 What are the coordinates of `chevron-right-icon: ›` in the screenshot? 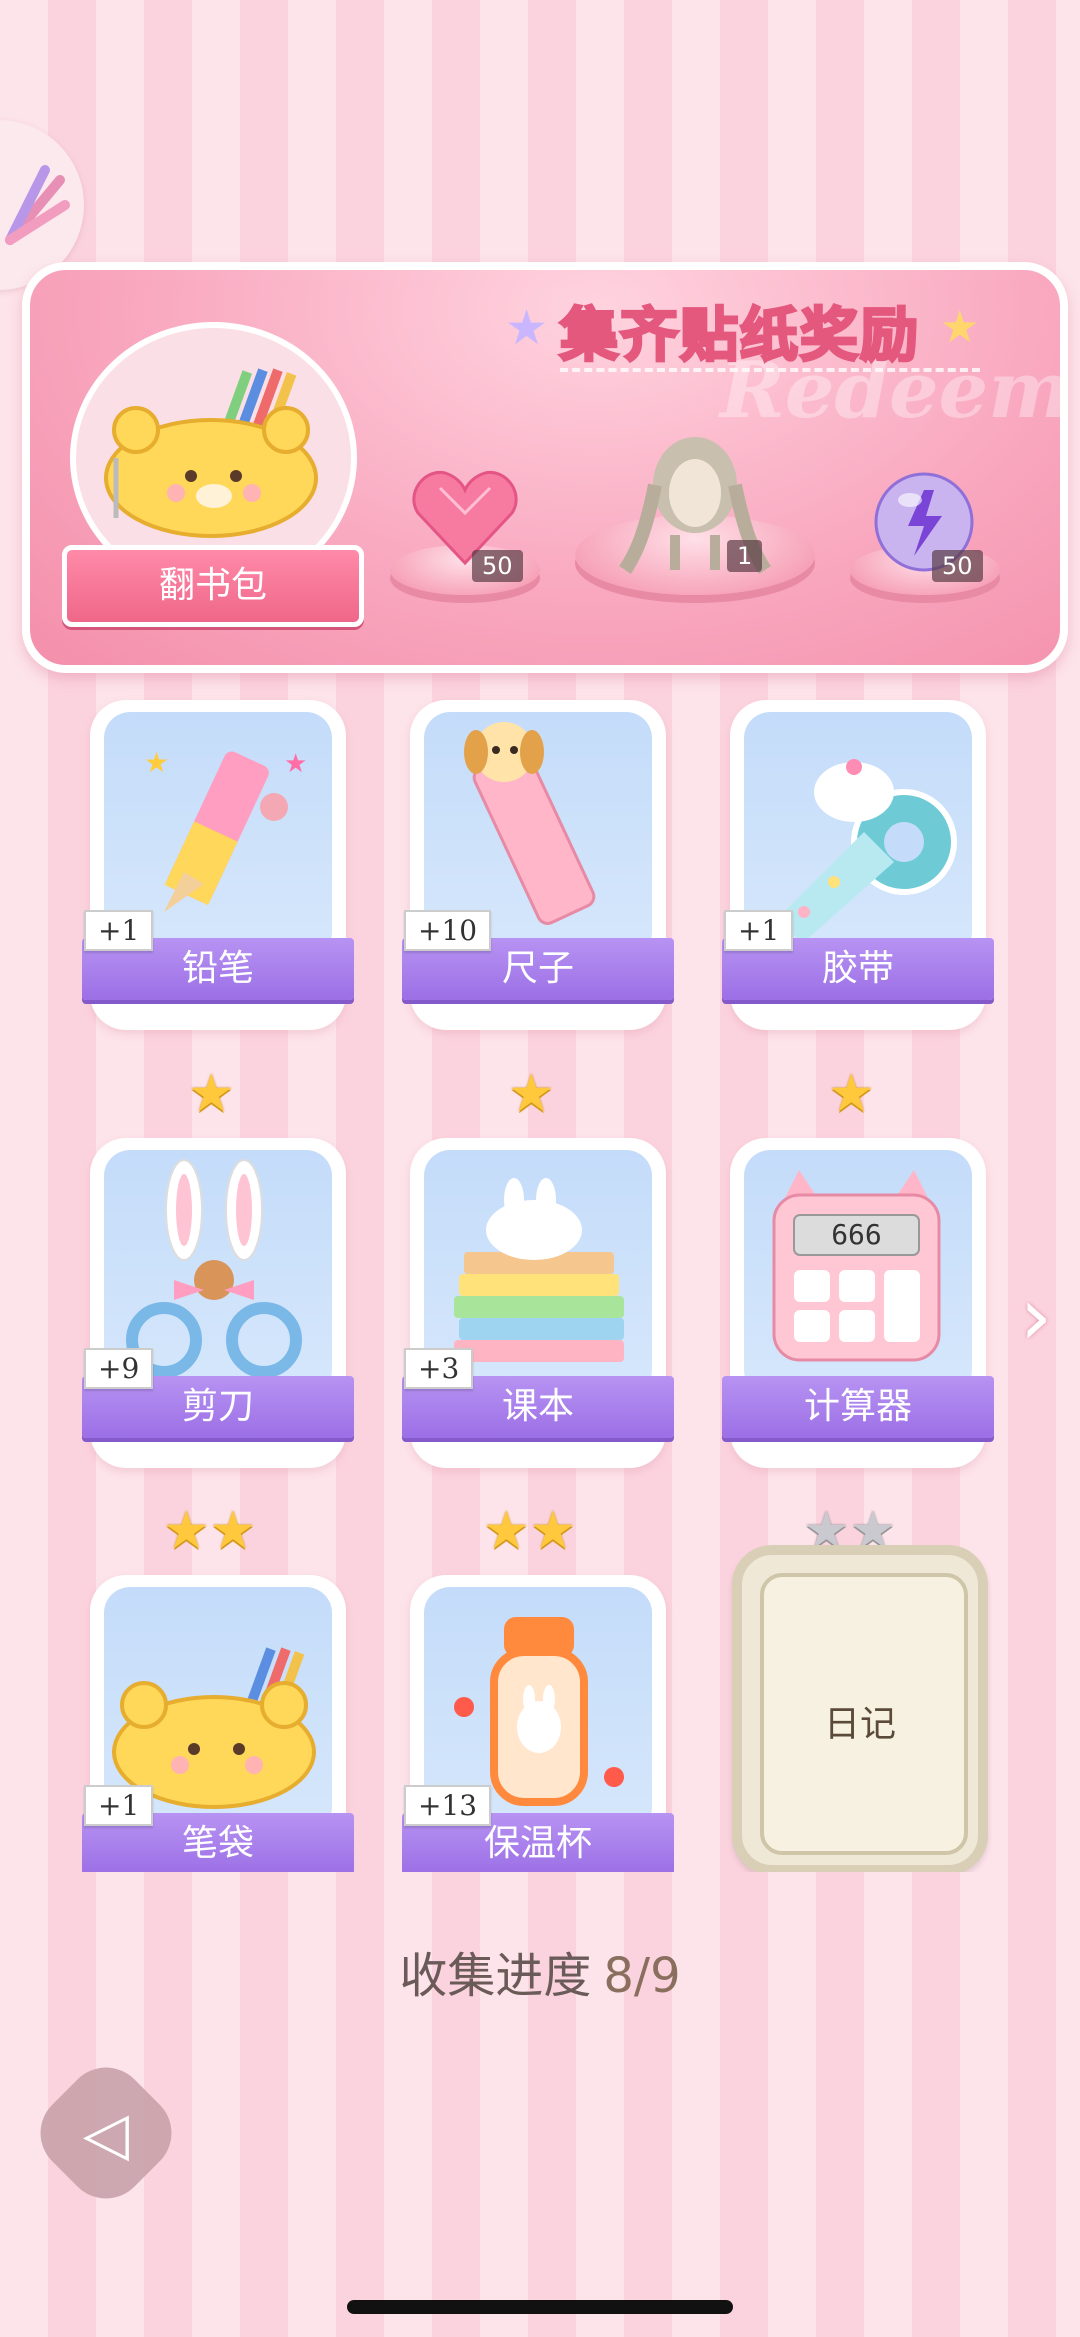 It's located at (1036, 1316).